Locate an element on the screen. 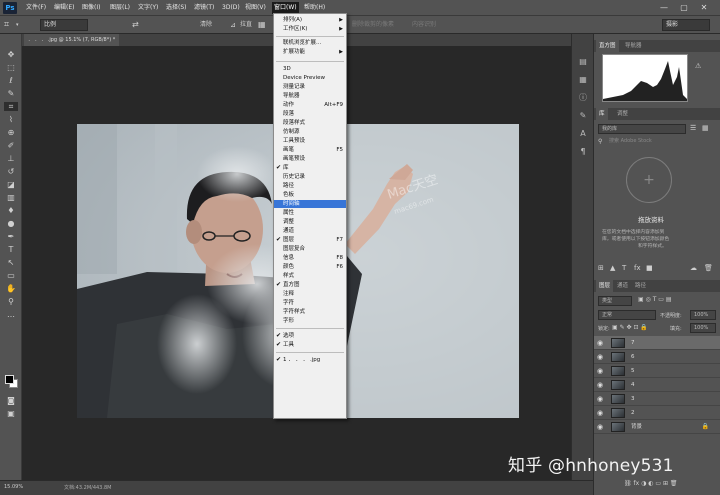  menu-item-histogram: ✔ 直方图 is located at coordinates (310, 285).